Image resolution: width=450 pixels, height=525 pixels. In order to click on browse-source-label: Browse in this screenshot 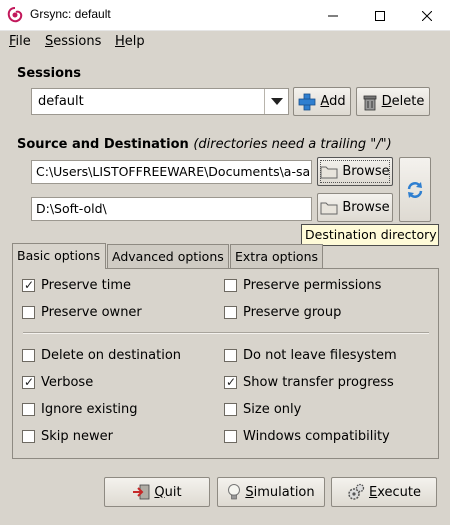, I will do `click(366, 171)`.